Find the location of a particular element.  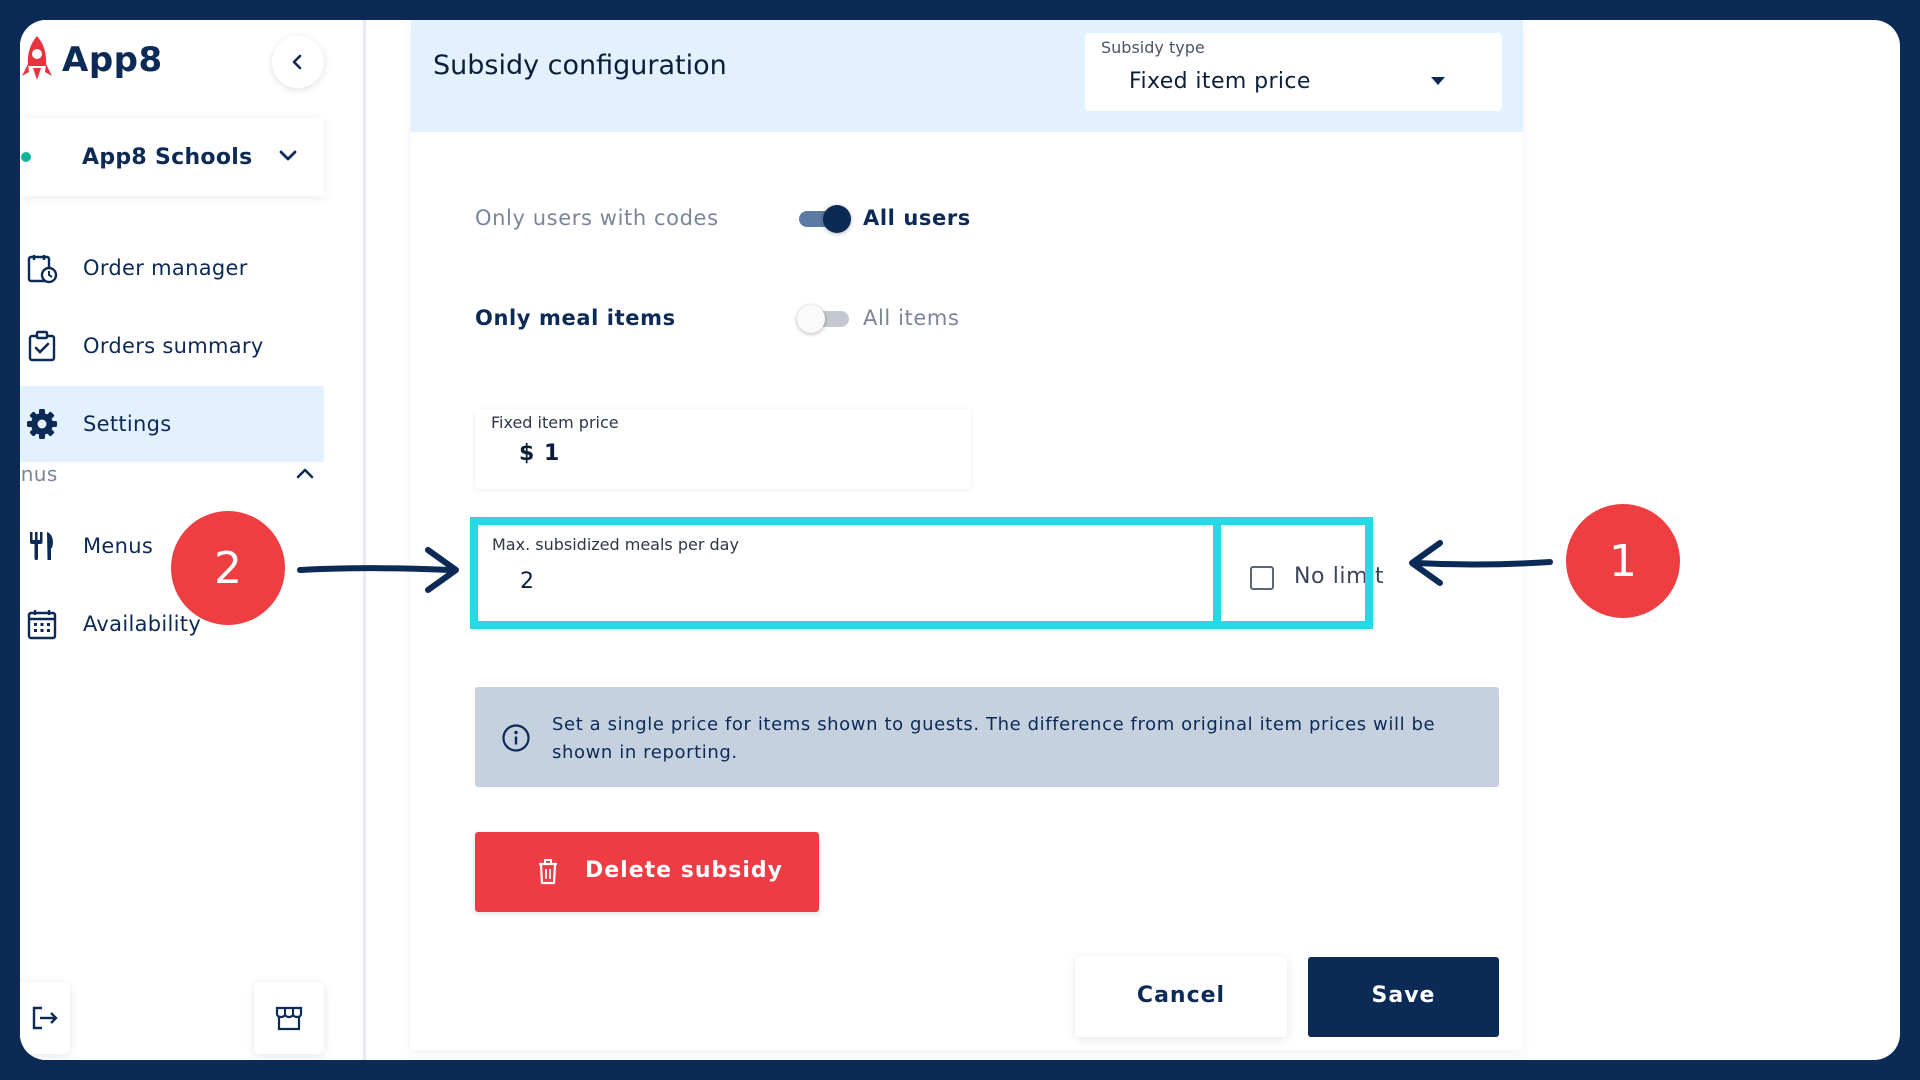

rocket-logo-icon is located at coordinates (37, 58).